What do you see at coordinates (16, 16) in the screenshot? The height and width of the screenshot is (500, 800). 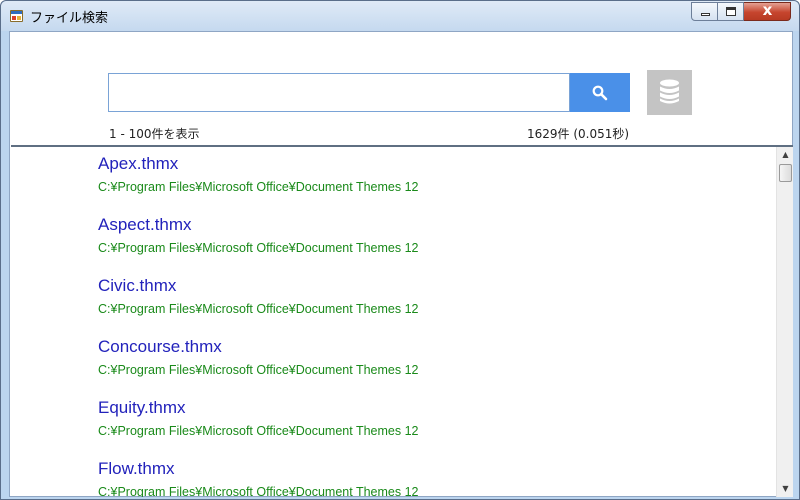 I see `app-icon` at bounding box center [16, 16].